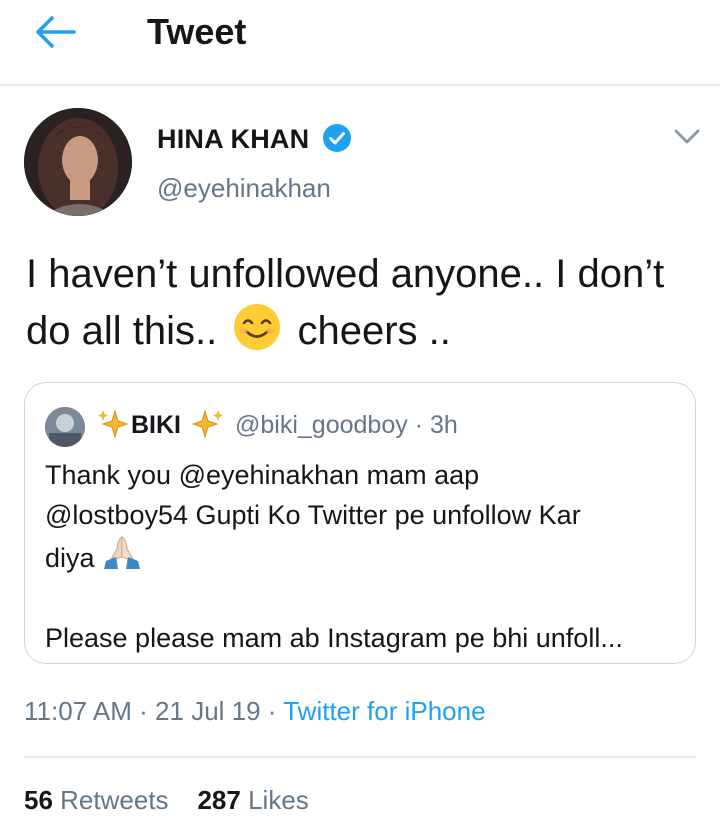  What do you see at coordinates (384, 711) in the screenshot?
I see `tweet-source-link: Twitter for iPhone` at bounding box center [384, 711].